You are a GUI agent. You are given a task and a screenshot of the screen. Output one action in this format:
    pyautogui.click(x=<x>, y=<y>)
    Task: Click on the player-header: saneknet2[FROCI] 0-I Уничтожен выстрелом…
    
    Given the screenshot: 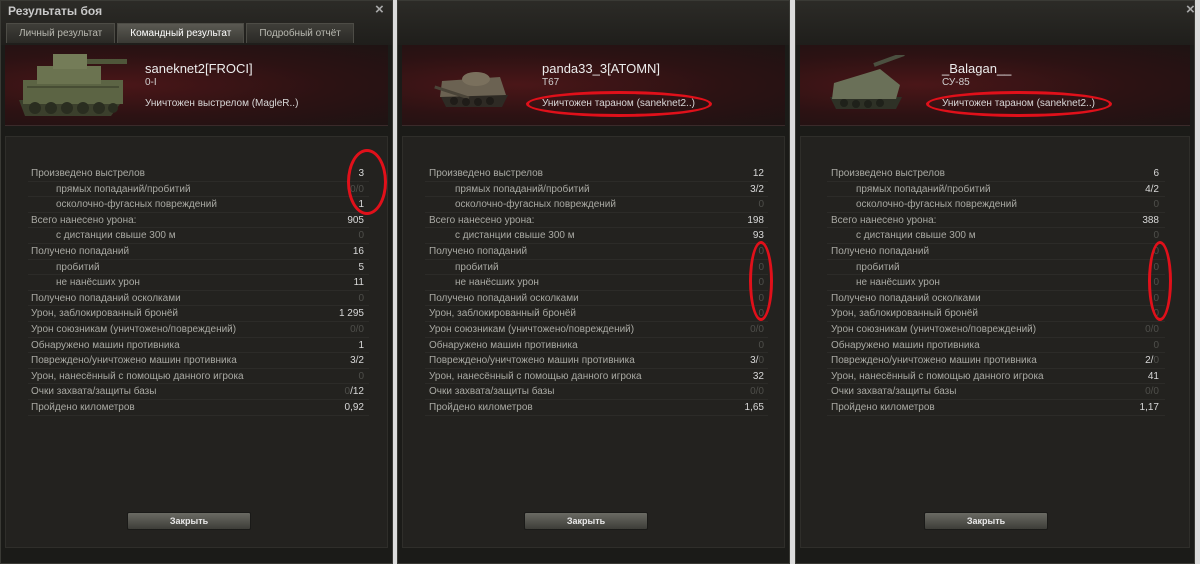 What is the action you would take?
    pyautogui.click(x=196, y=85)
    